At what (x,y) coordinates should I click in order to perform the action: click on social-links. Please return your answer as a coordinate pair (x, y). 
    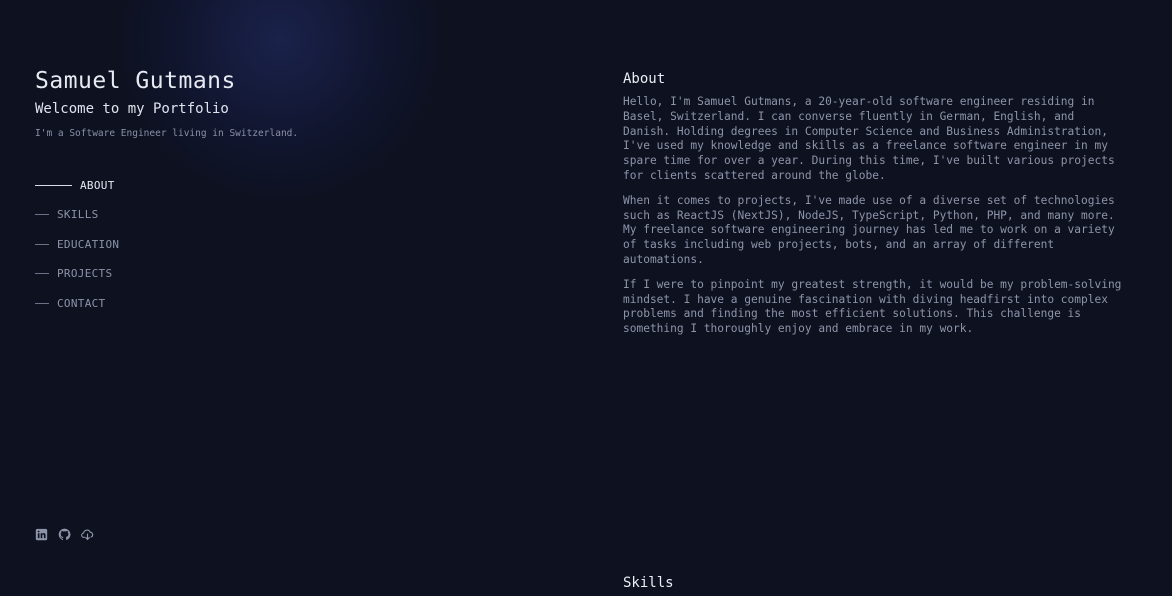
    Looking at the image, I should click on (64, 534).